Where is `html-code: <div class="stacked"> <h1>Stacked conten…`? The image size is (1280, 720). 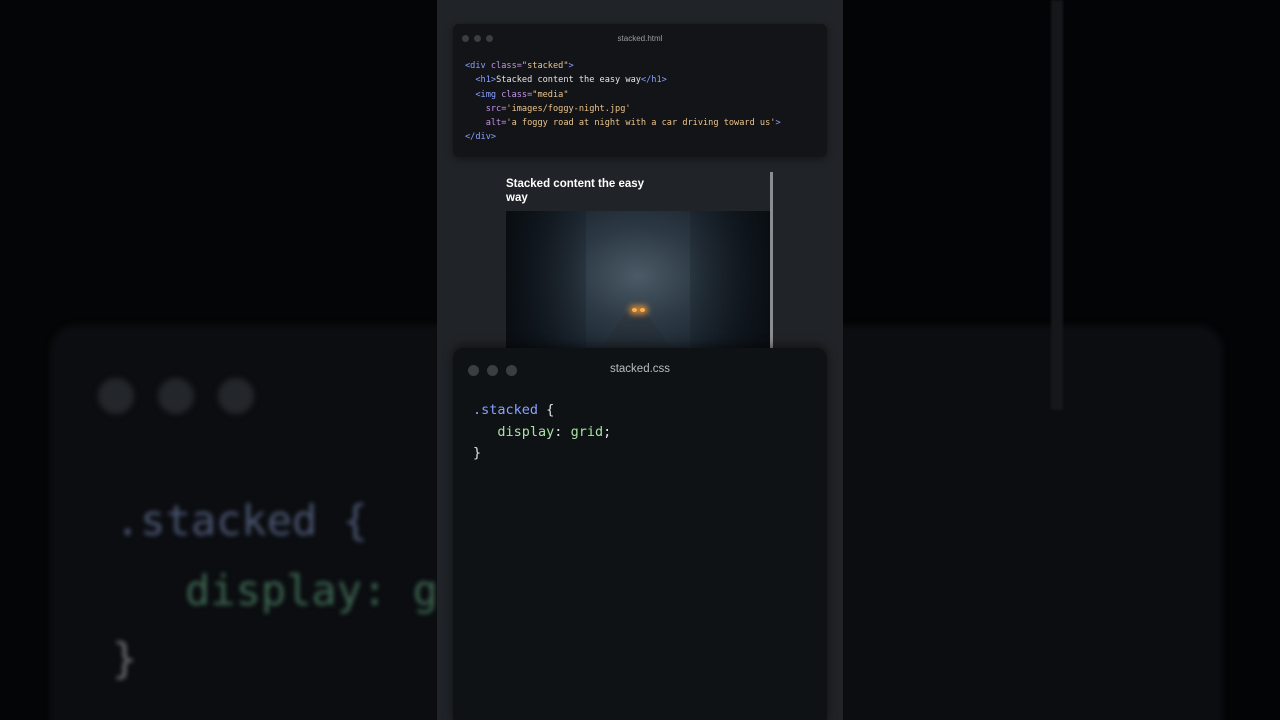
html-code: <div class="stacked"> <h1>Stacked conten… is located at coordinates (623, 102).